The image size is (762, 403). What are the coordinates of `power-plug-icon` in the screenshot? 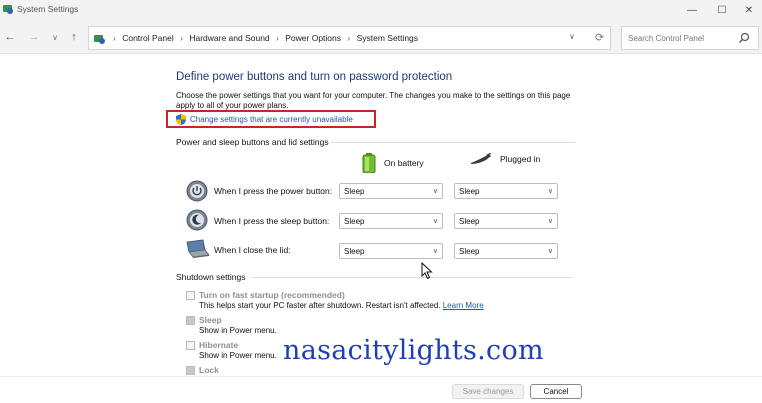 It's located at (481, 158).